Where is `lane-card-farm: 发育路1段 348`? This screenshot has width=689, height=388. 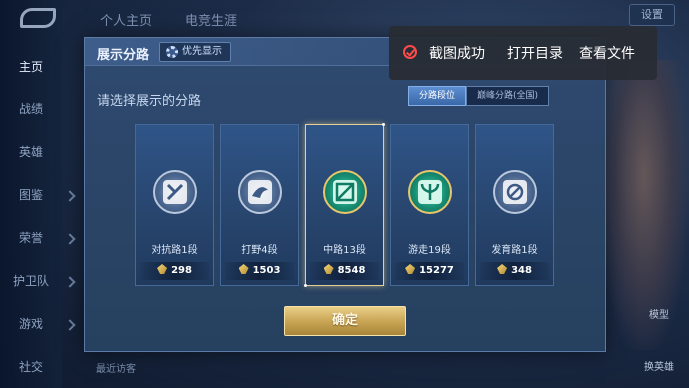 lane-card-farm: 发育路1段 348 is located at coordinates (514, 205).